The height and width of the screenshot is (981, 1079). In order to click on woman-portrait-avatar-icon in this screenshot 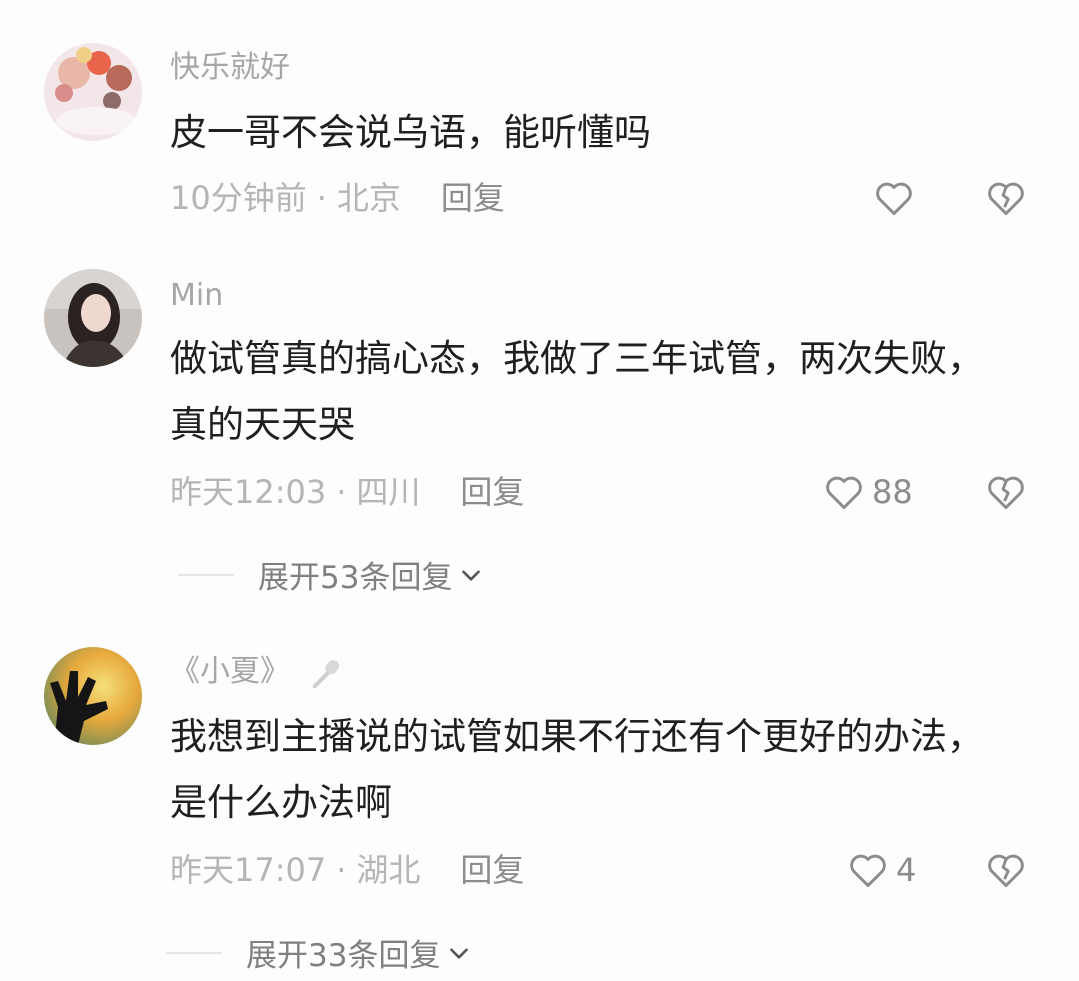, I will do `click(93, 318)`.